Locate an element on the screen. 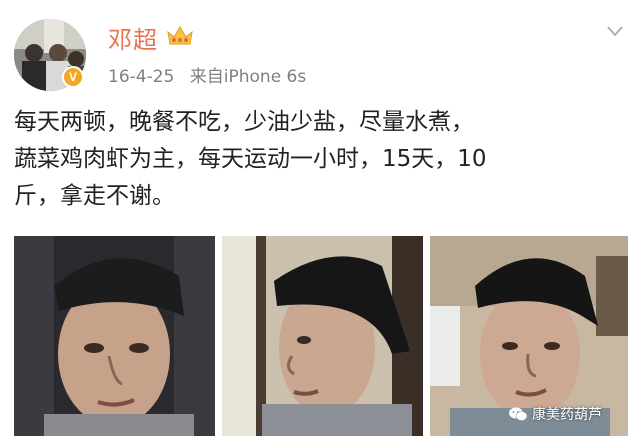 This screenshot has width=640, height=447. username: 邓超 is located at coordinates (133, 37).